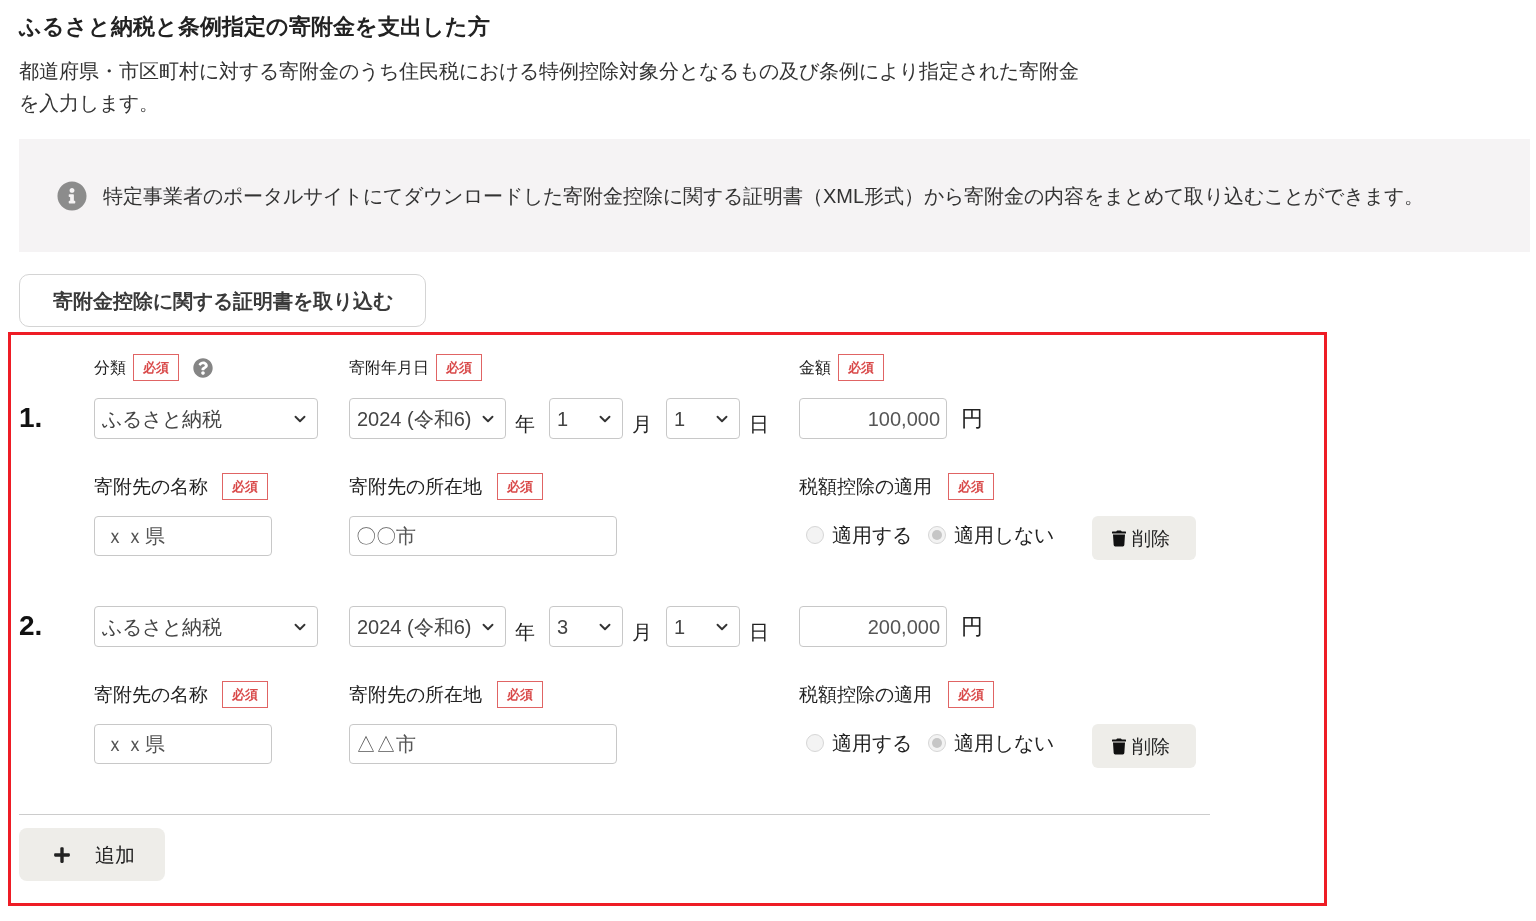 Image resolution: width=1536 pixels, height=921 pixels. Describe the element at coordinates (483, 536) in the screenshot. I see `location-input: 〇〇市` at that location.